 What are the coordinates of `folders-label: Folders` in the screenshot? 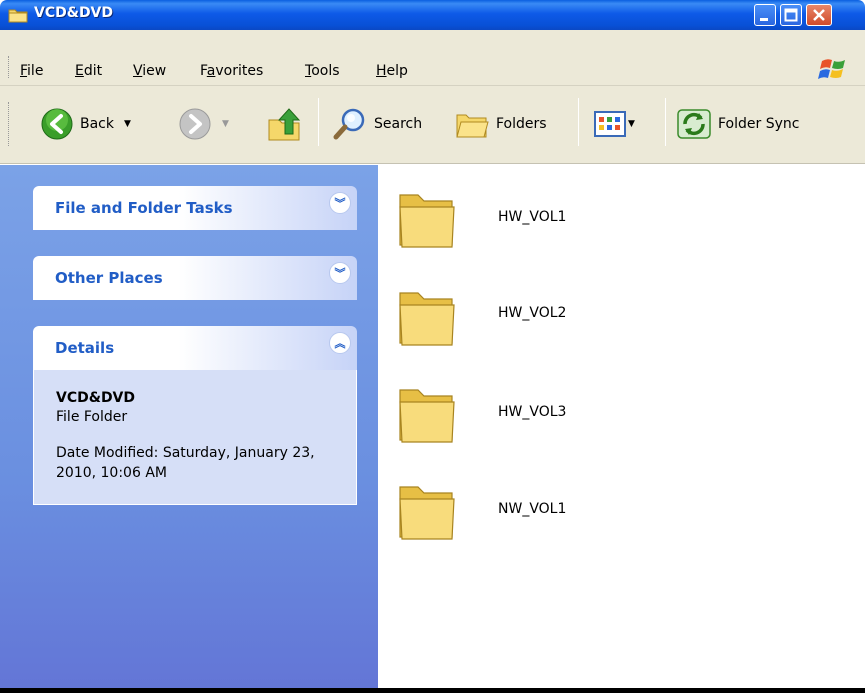 It's located at (521, 124).